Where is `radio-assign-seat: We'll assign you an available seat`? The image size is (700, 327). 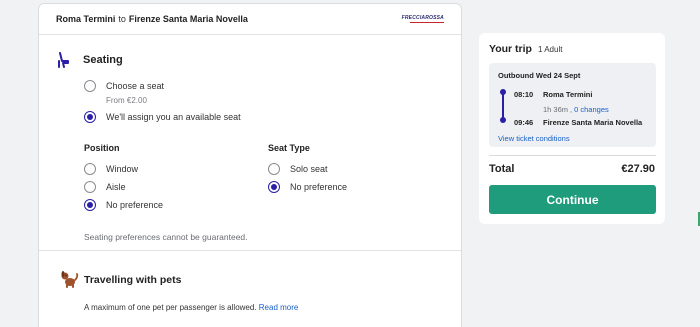 radio-assign-seat: We'll assign you an available seat is located at coordinates (162, 117).